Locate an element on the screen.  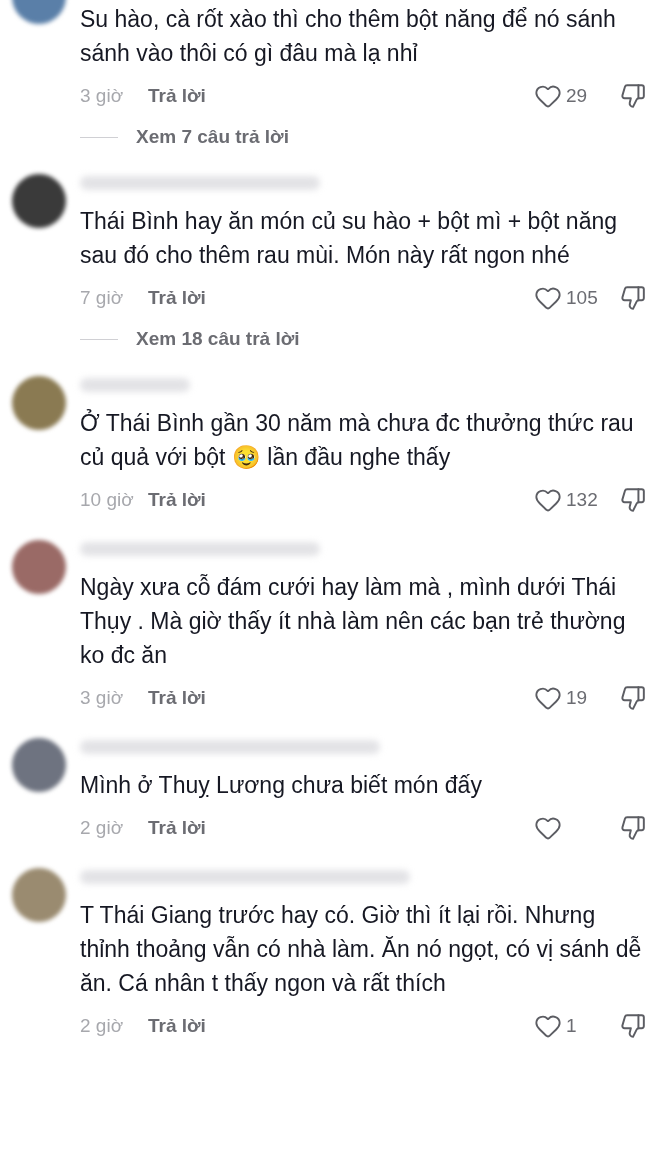
comment-text: Su hào, cà rốt xào thì cho thêm bột năng để nó sánh sánh vào thôi có gì đâu mà lạ nhỉ is located at coordinates (348, 36).